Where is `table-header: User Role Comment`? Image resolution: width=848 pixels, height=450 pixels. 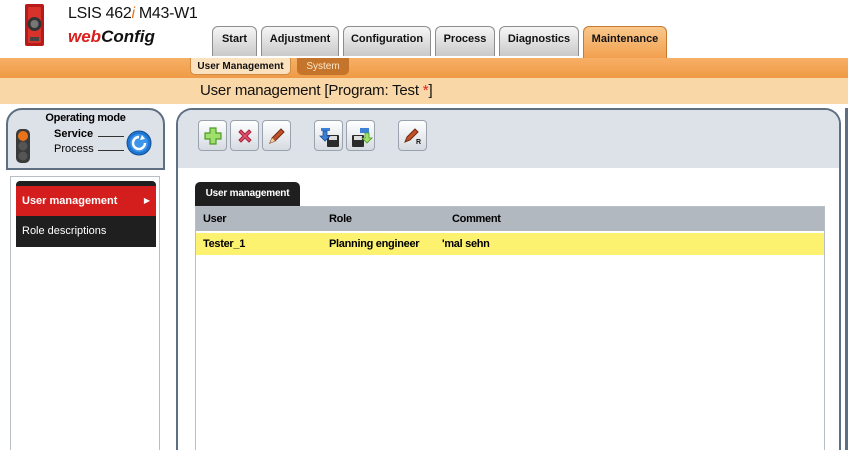 table-header: User Role Comment is located at coordinates (510, 219).